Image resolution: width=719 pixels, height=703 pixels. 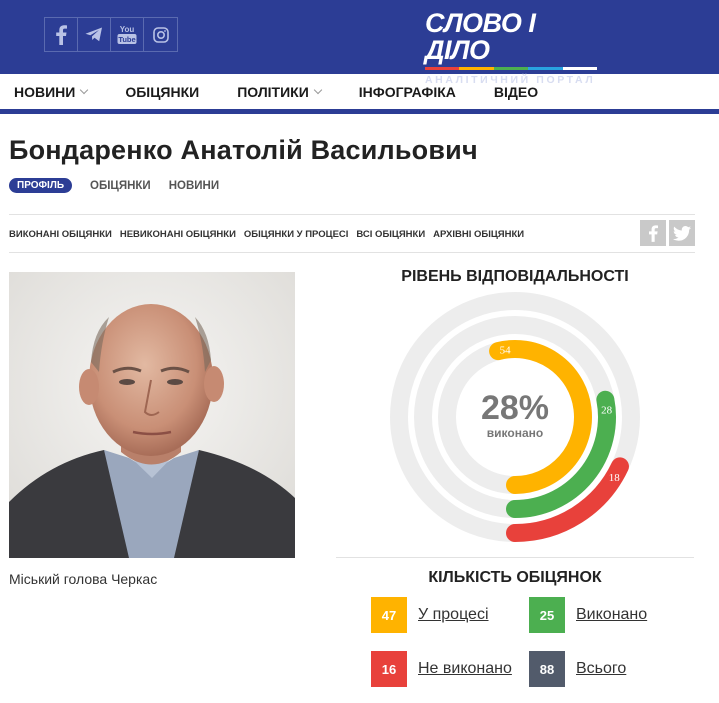 What do you see at coordinates (94, 34) in the screenshot?
I see `telegram-icon` at bounding box center [94, 34].